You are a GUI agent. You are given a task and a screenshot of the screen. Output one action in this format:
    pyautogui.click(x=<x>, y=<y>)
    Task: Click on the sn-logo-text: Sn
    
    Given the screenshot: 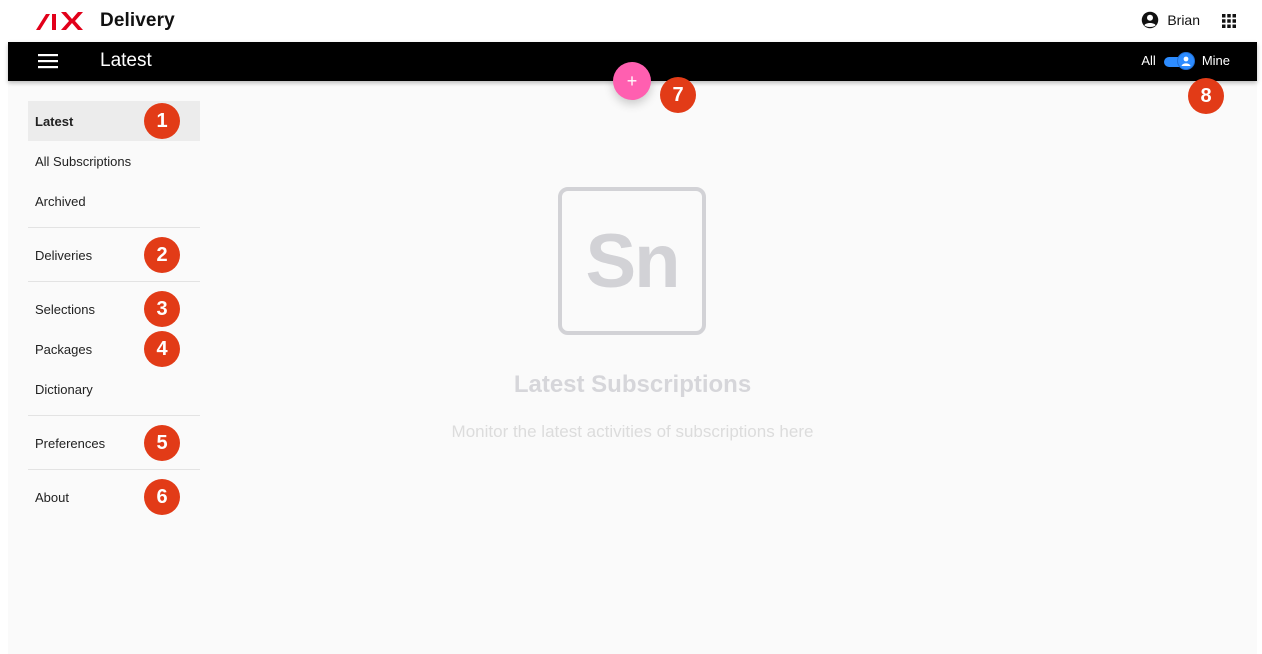 What is the action you would take?
    pyautogui.click(x=632, y=261)
    